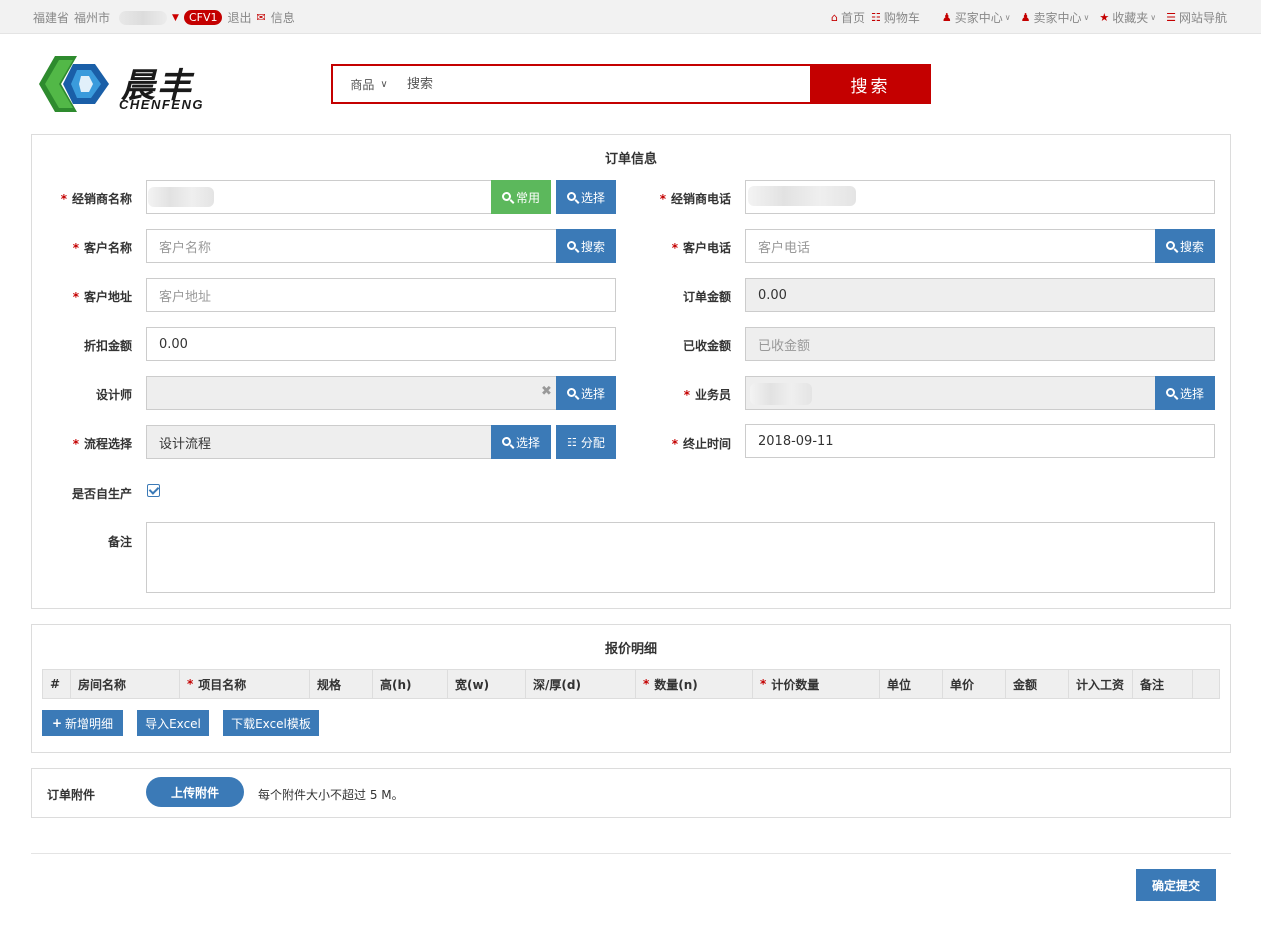 This screenshot has height=939, width=1261. I want to click on search-customer-button: 搜索, so click(586, 246).